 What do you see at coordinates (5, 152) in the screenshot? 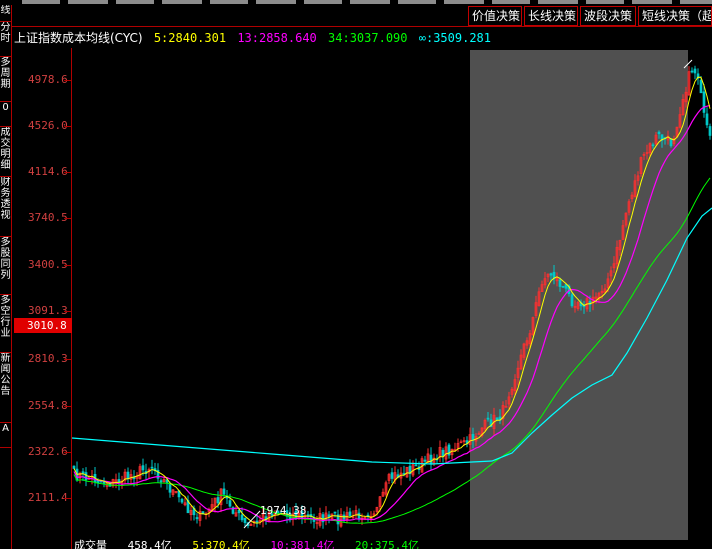
I see `sidebar-tab: 成交明细` at bounding box center [5, 152].